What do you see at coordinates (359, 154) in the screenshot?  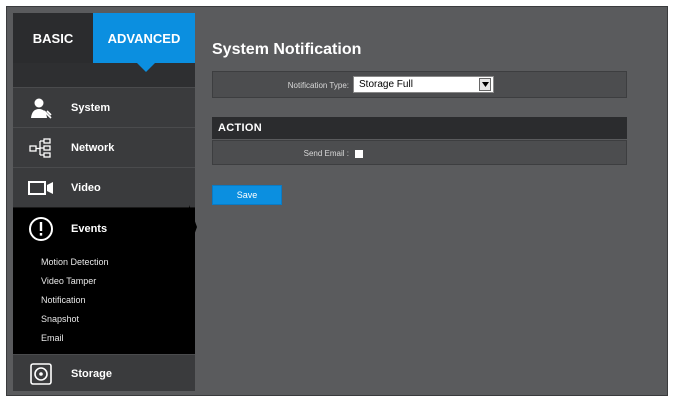 I see `send-email-checkbox` at bounding box center [359, 154].